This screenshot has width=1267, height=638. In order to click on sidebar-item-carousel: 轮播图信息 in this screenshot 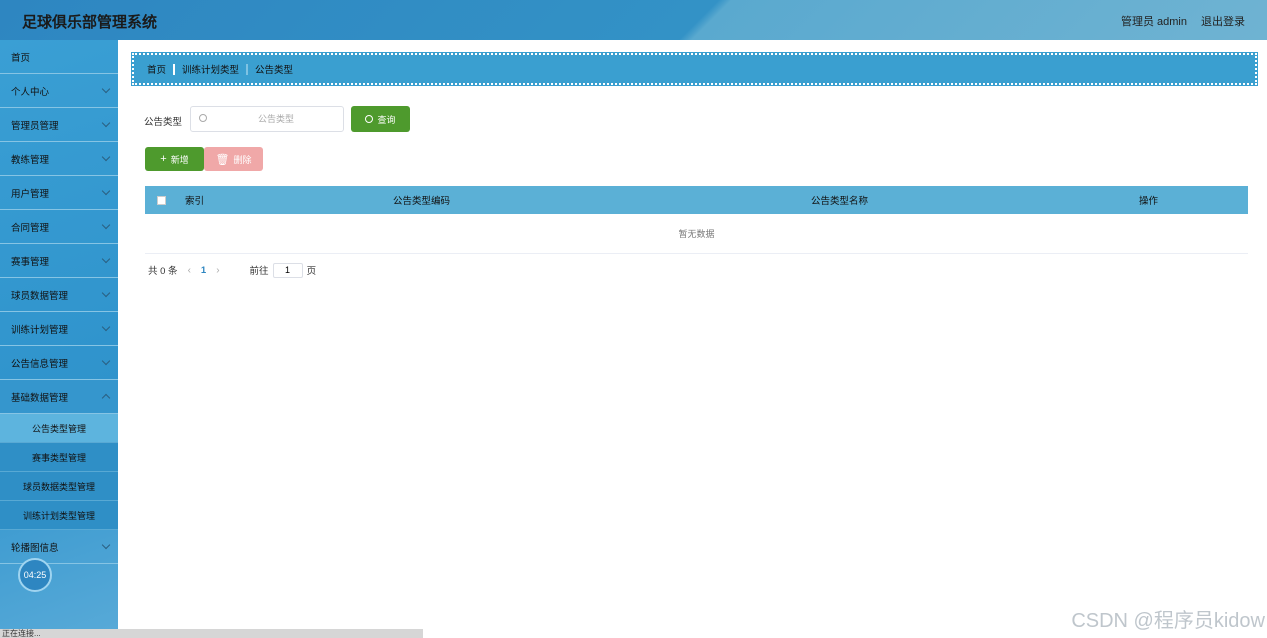, I will do `click(59, 547)`.